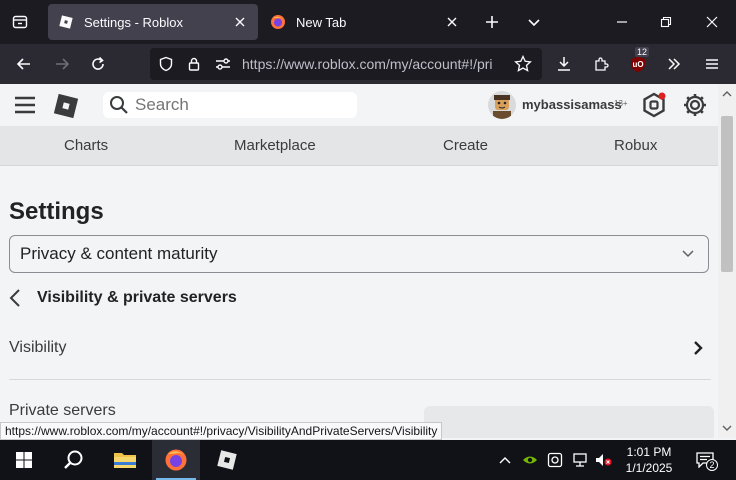 This screenshot has width=736, height=480. Describe the element at coordinates (635, 145) in the screenshot. I see `nav-robux: Robux` at that location.